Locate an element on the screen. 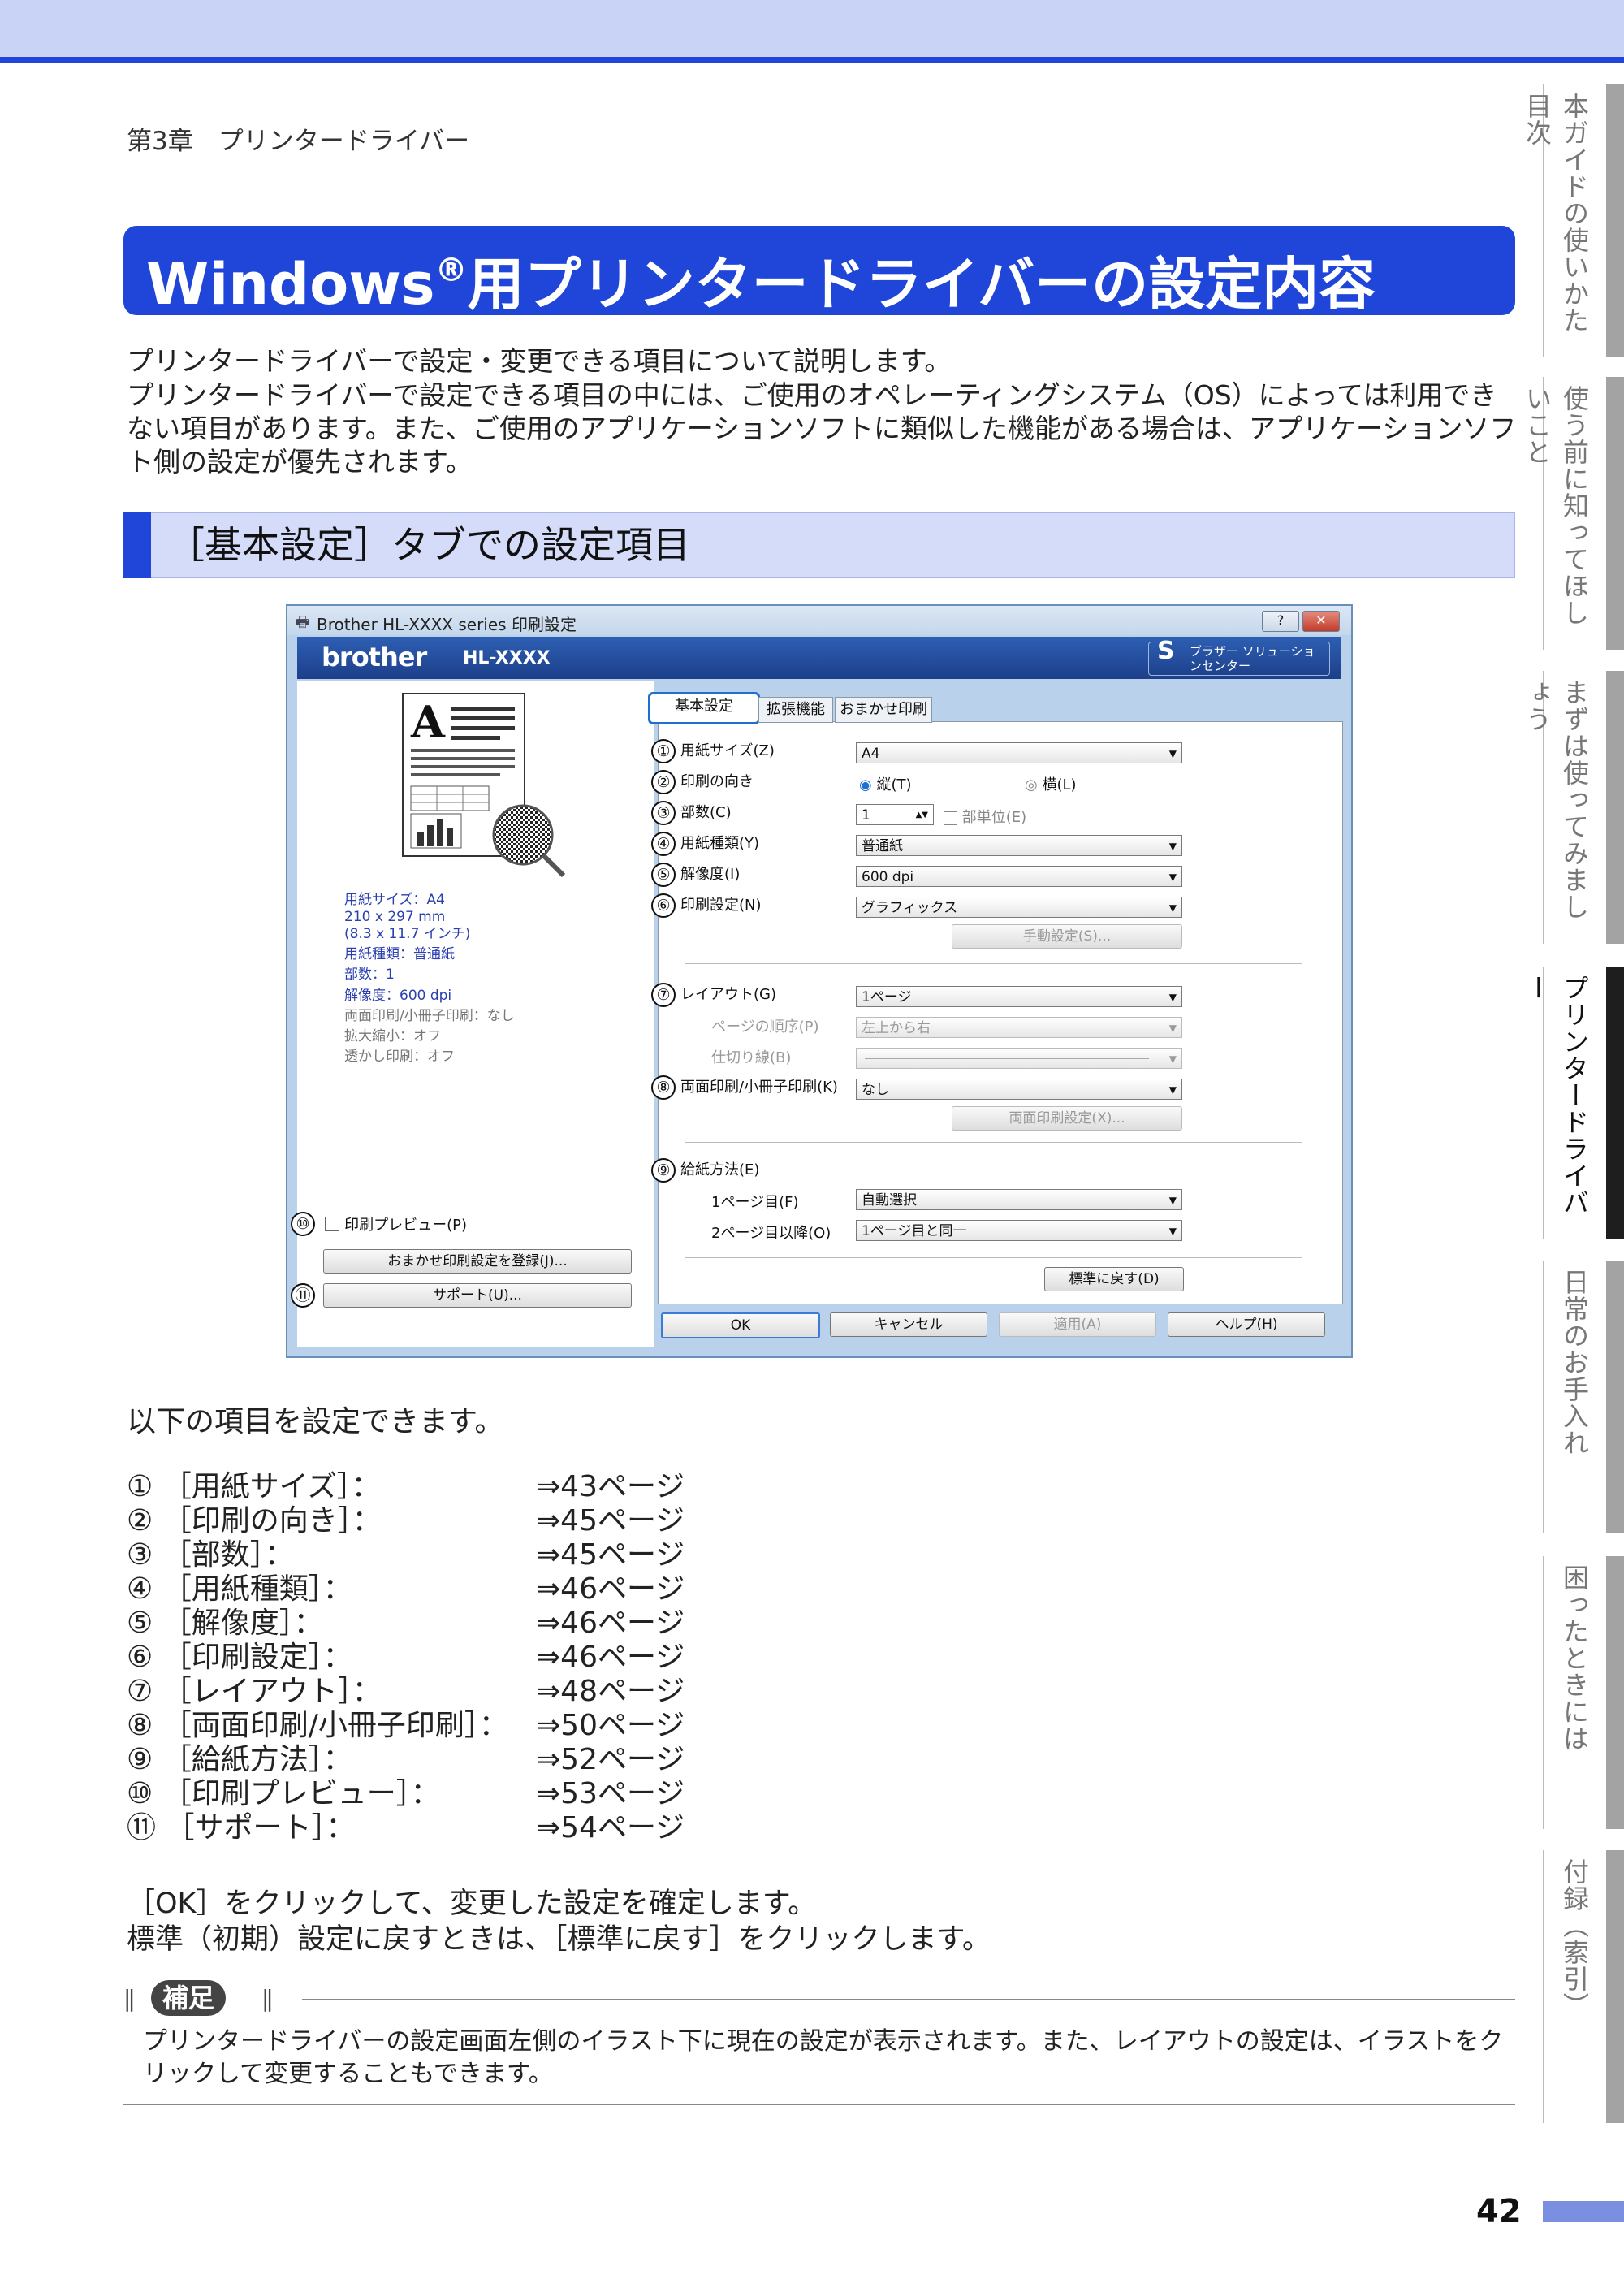  copies-input: 1 ▲▼ is located at coordinates (895, 814).